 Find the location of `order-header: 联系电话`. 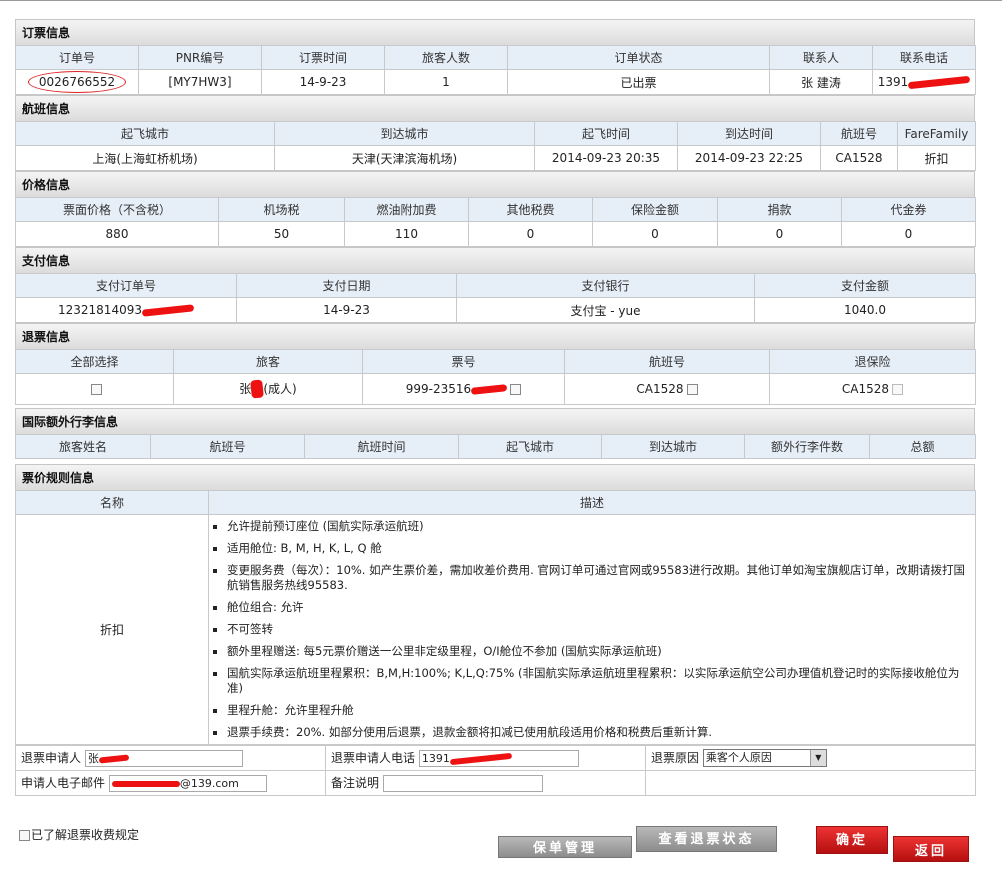

order-header: 联系电话 is located at coordinates (924, 57).